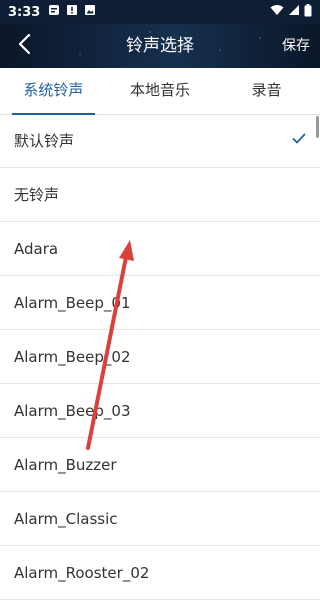 The width and height of the screenshot is (320, 600). I want to click on tab-recordings: 录音, so click(266, 91).